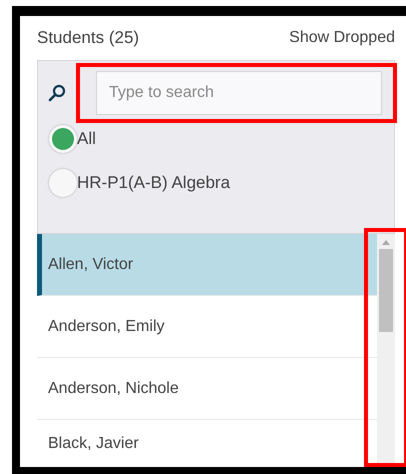 This screenshot has width=406, height=474. I want to click on filter-radio: All, so click(221, 139).